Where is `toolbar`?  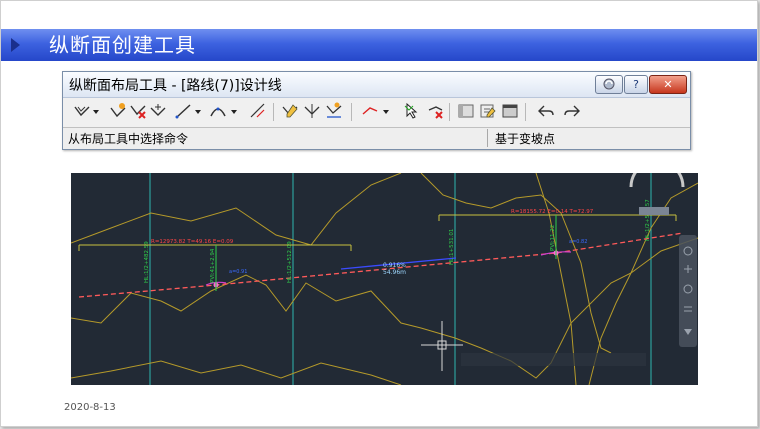 toolbar is located at coordinates (376, 112).